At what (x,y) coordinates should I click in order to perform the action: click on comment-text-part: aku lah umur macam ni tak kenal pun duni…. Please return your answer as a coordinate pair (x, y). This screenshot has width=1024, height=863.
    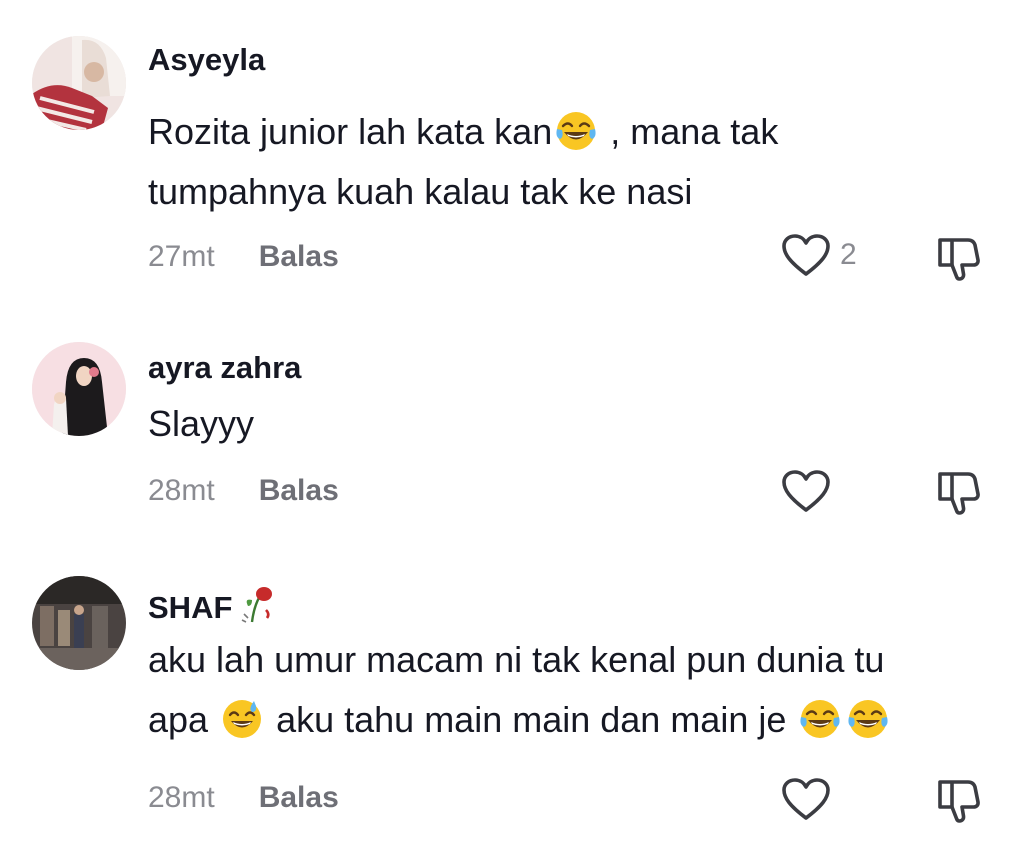
    Looking at the image, I should click on (516, 659).